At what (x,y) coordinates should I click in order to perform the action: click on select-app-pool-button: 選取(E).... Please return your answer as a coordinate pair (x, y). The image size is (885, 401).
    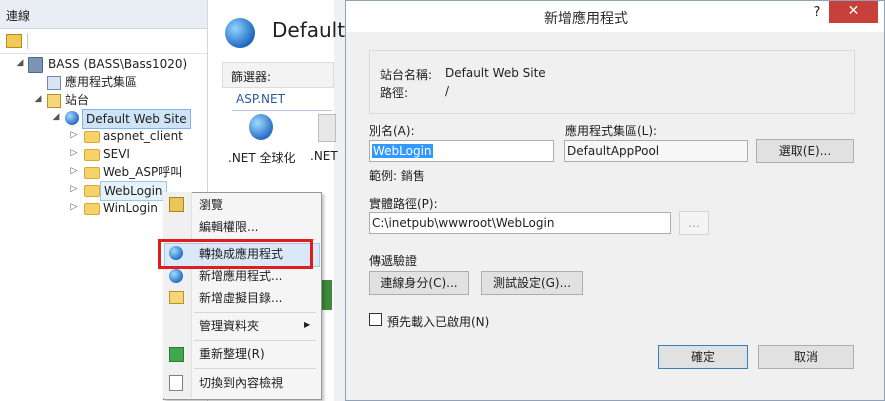
    Looking at the image, I should click on (805, 151).